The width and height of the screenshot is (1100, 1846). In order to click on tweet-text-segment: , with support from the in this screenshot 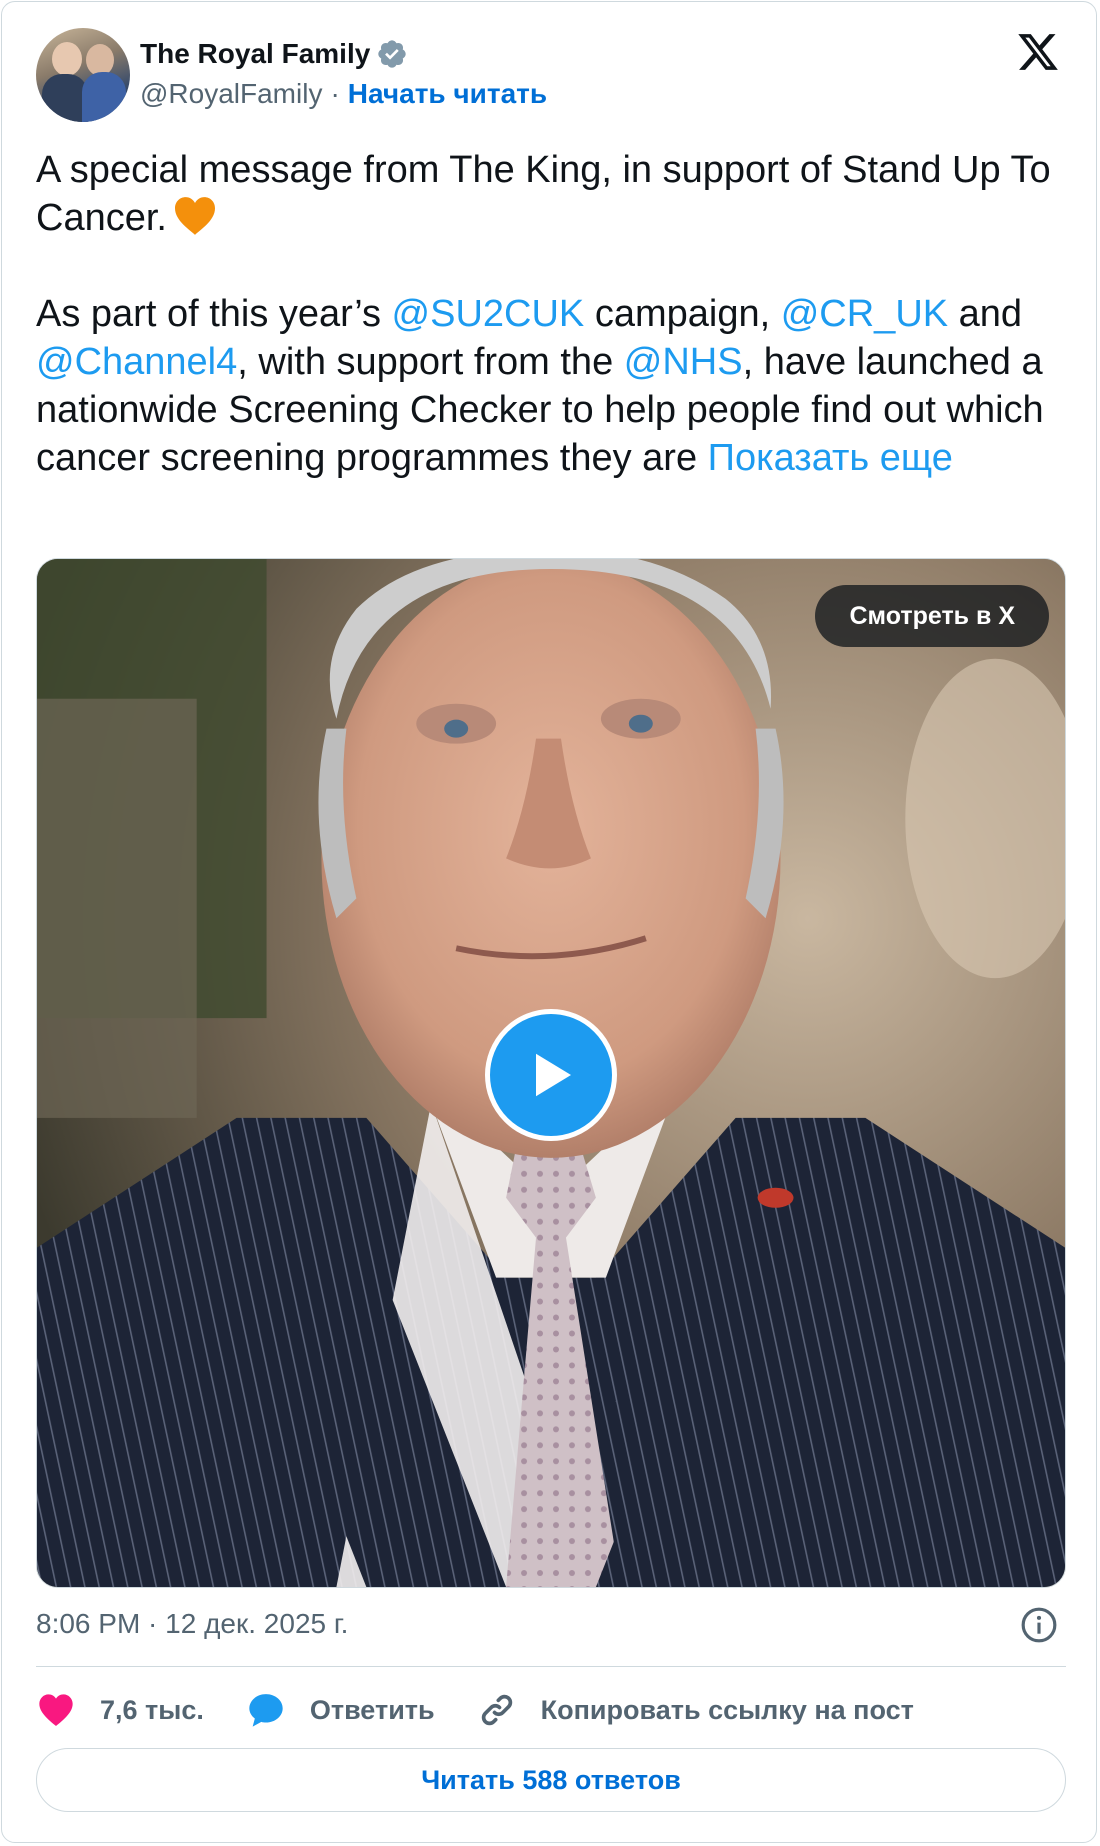, I will do `click(430, 362)`.